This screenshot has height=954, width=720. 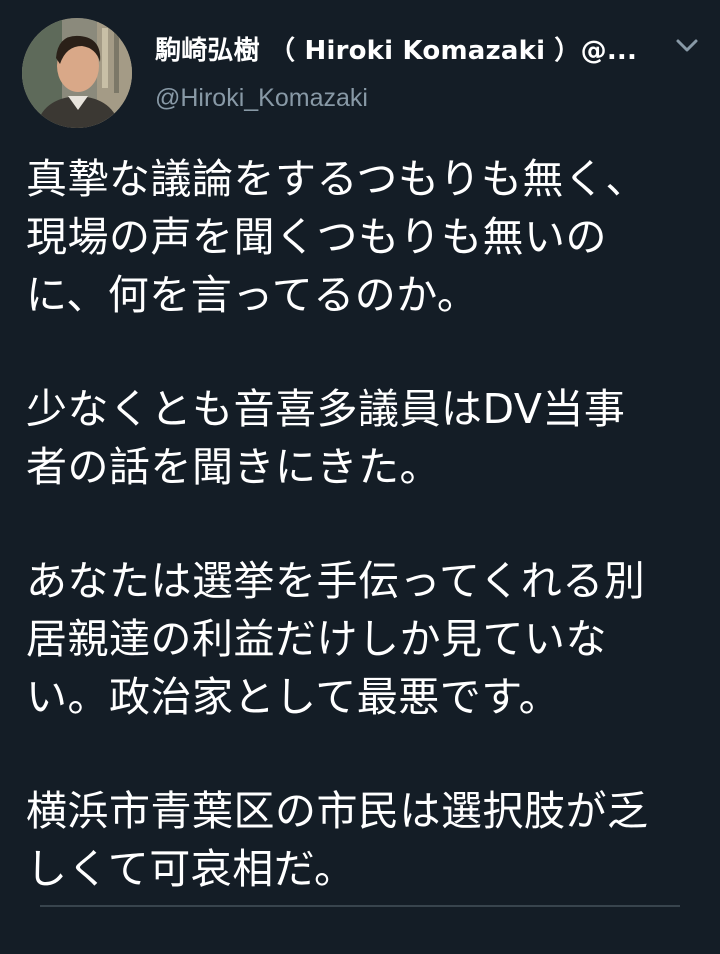 What do you see at coordinates (687, 46) in the screenshot?
I see `chevron-down-icon` at bounding box center [687, 46].